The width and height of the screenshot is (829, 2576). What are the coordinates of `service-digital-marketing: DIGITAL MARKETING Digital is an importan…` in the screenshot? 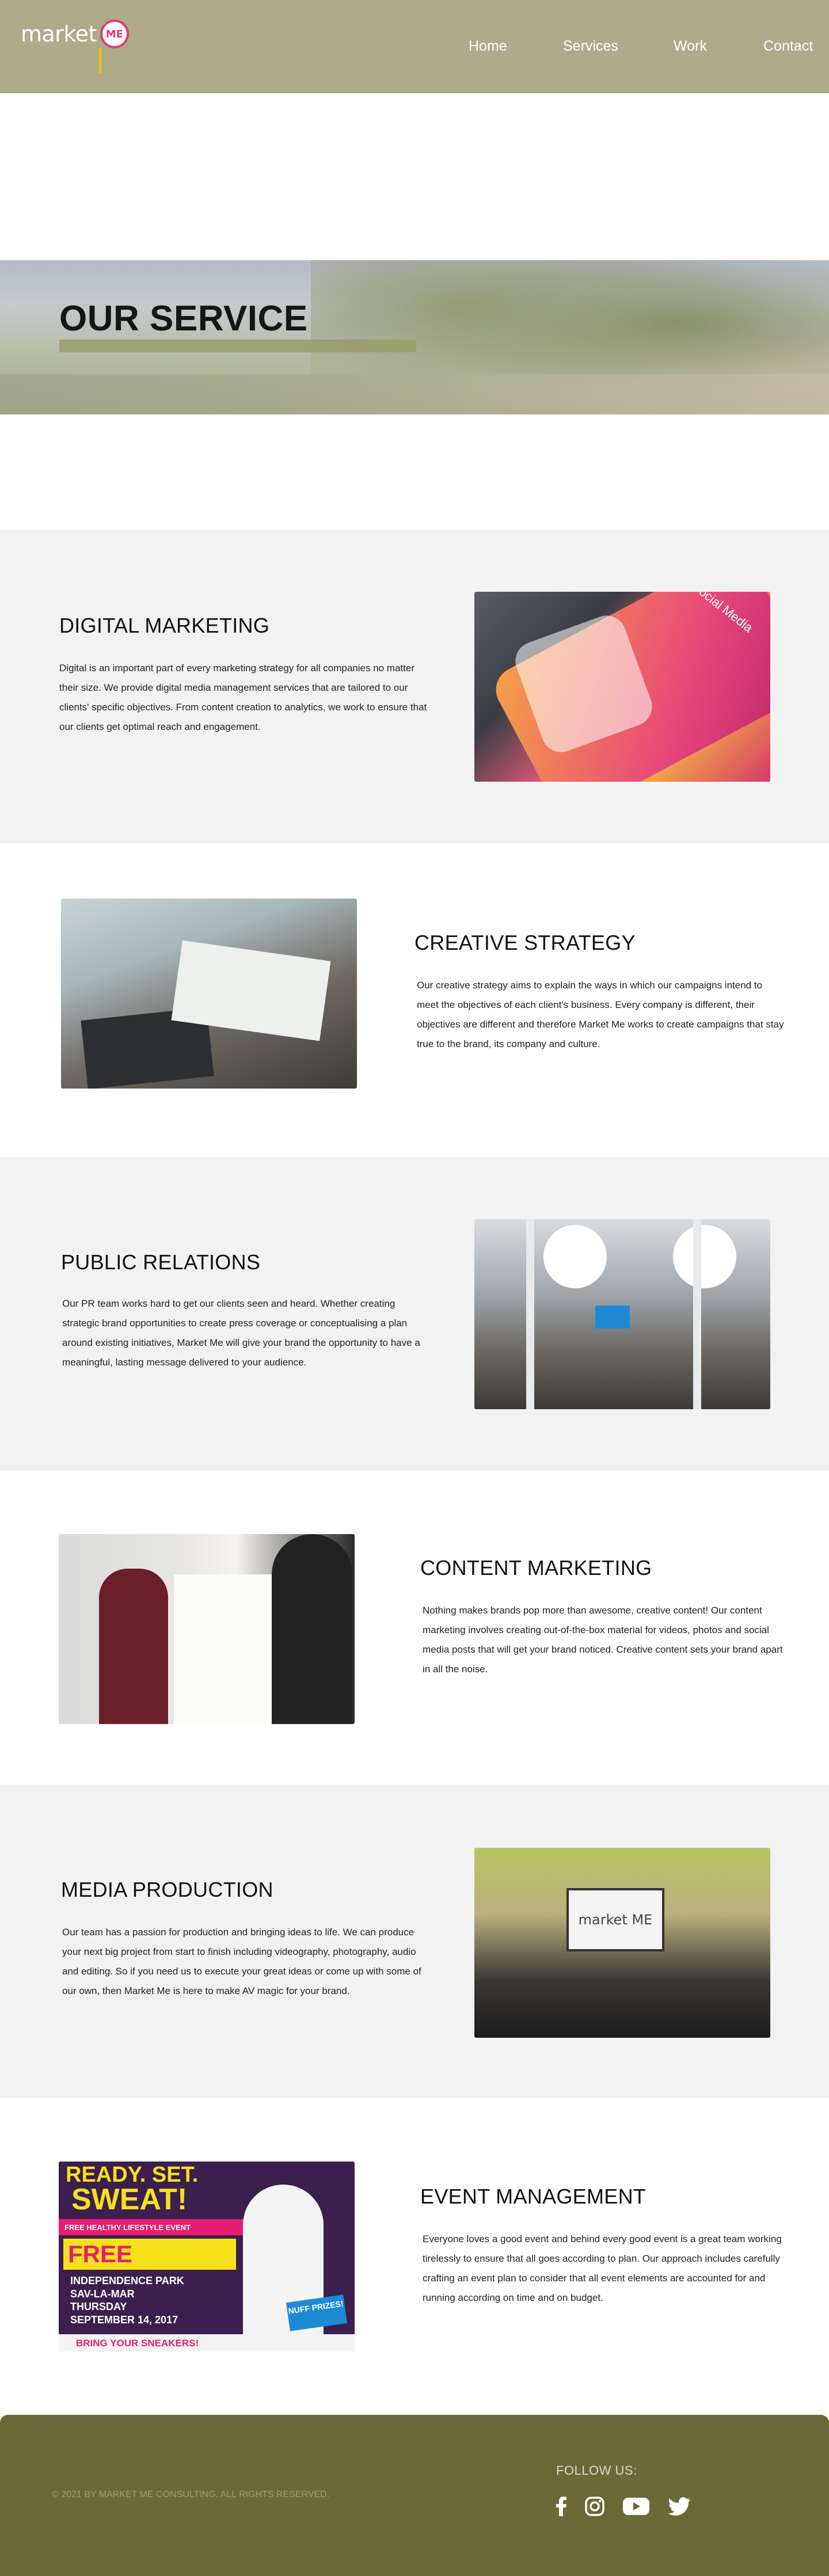 It's located at (414, 687).